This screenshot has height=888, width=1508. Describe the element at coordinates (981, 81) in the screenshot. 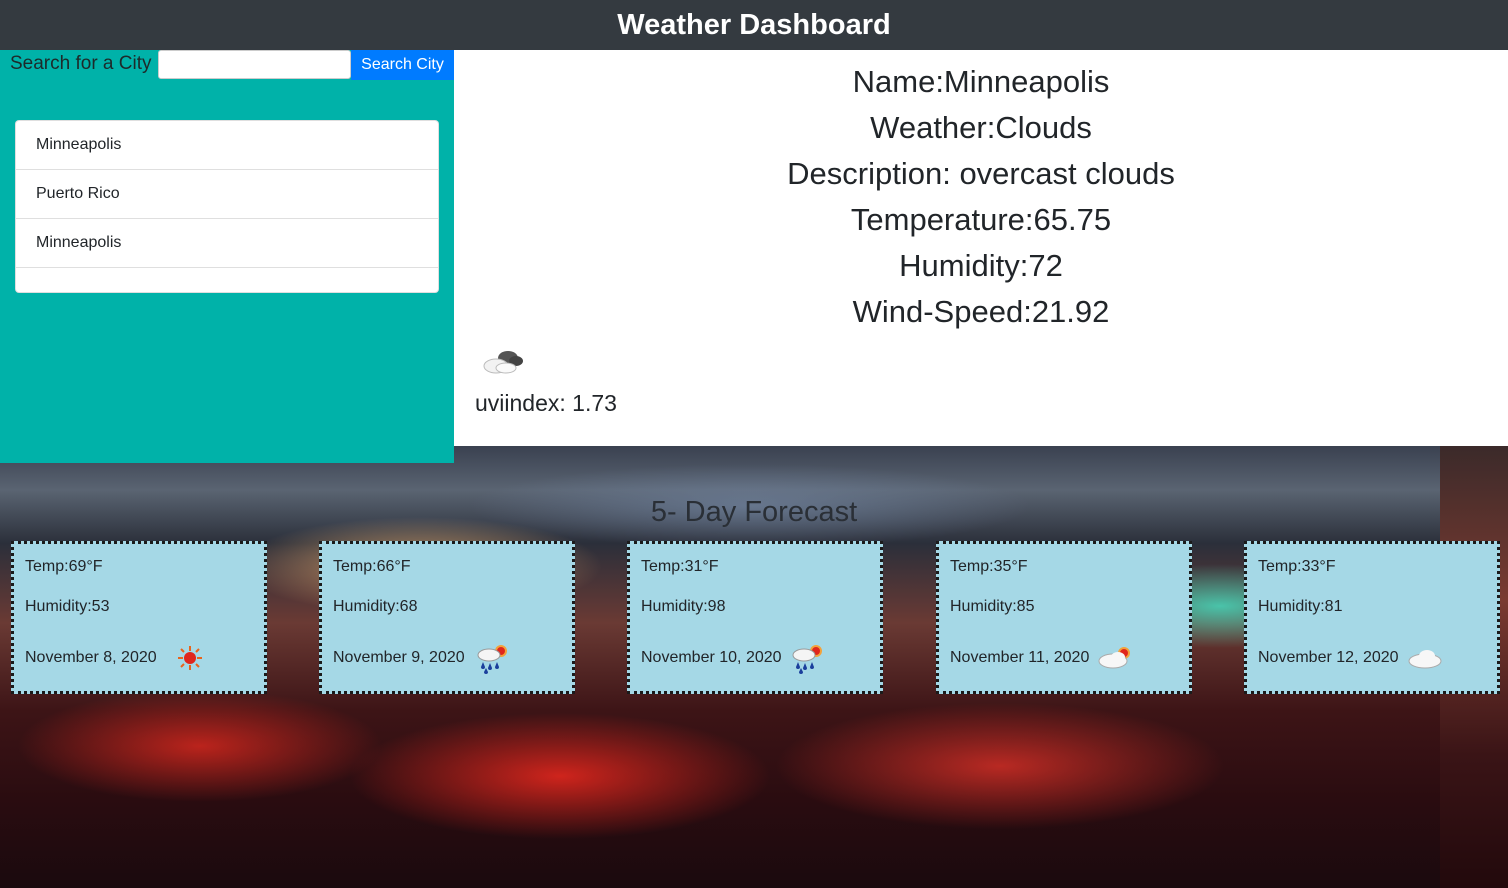

I see `city-name: Name:Minneapolis` at that location.